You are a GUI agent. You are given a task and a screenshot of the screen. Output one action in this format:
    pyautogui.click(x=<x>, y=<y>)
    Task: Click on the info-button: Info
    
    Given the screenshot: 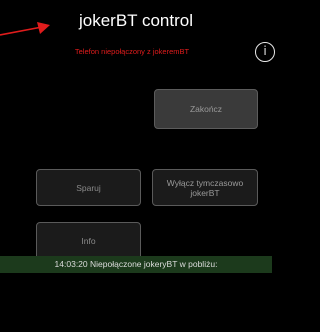 What is the action you would take?
    pyautogui.click(x=88, y=241)
    